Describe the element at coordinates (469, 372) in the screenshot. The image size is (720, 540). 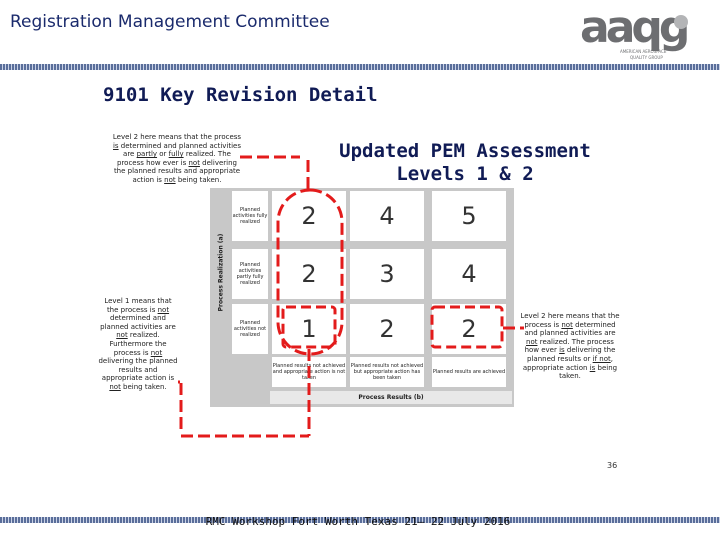
I see `col-label-achieved: Planned results are achieved` at that location.